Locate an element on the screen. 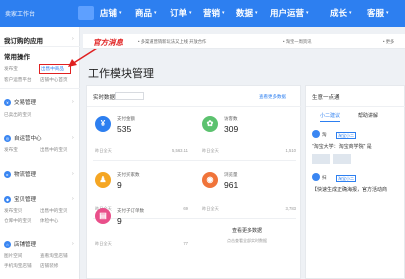 The image size is (405, 279). metric-label: 浏览量 is located at coordinates (231, 174).